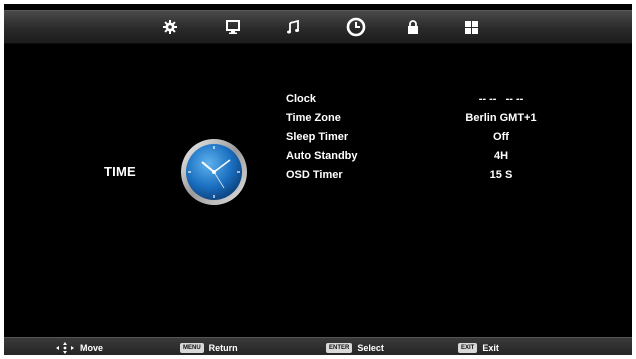  I want to click on lock-icon, so click(413, 27).